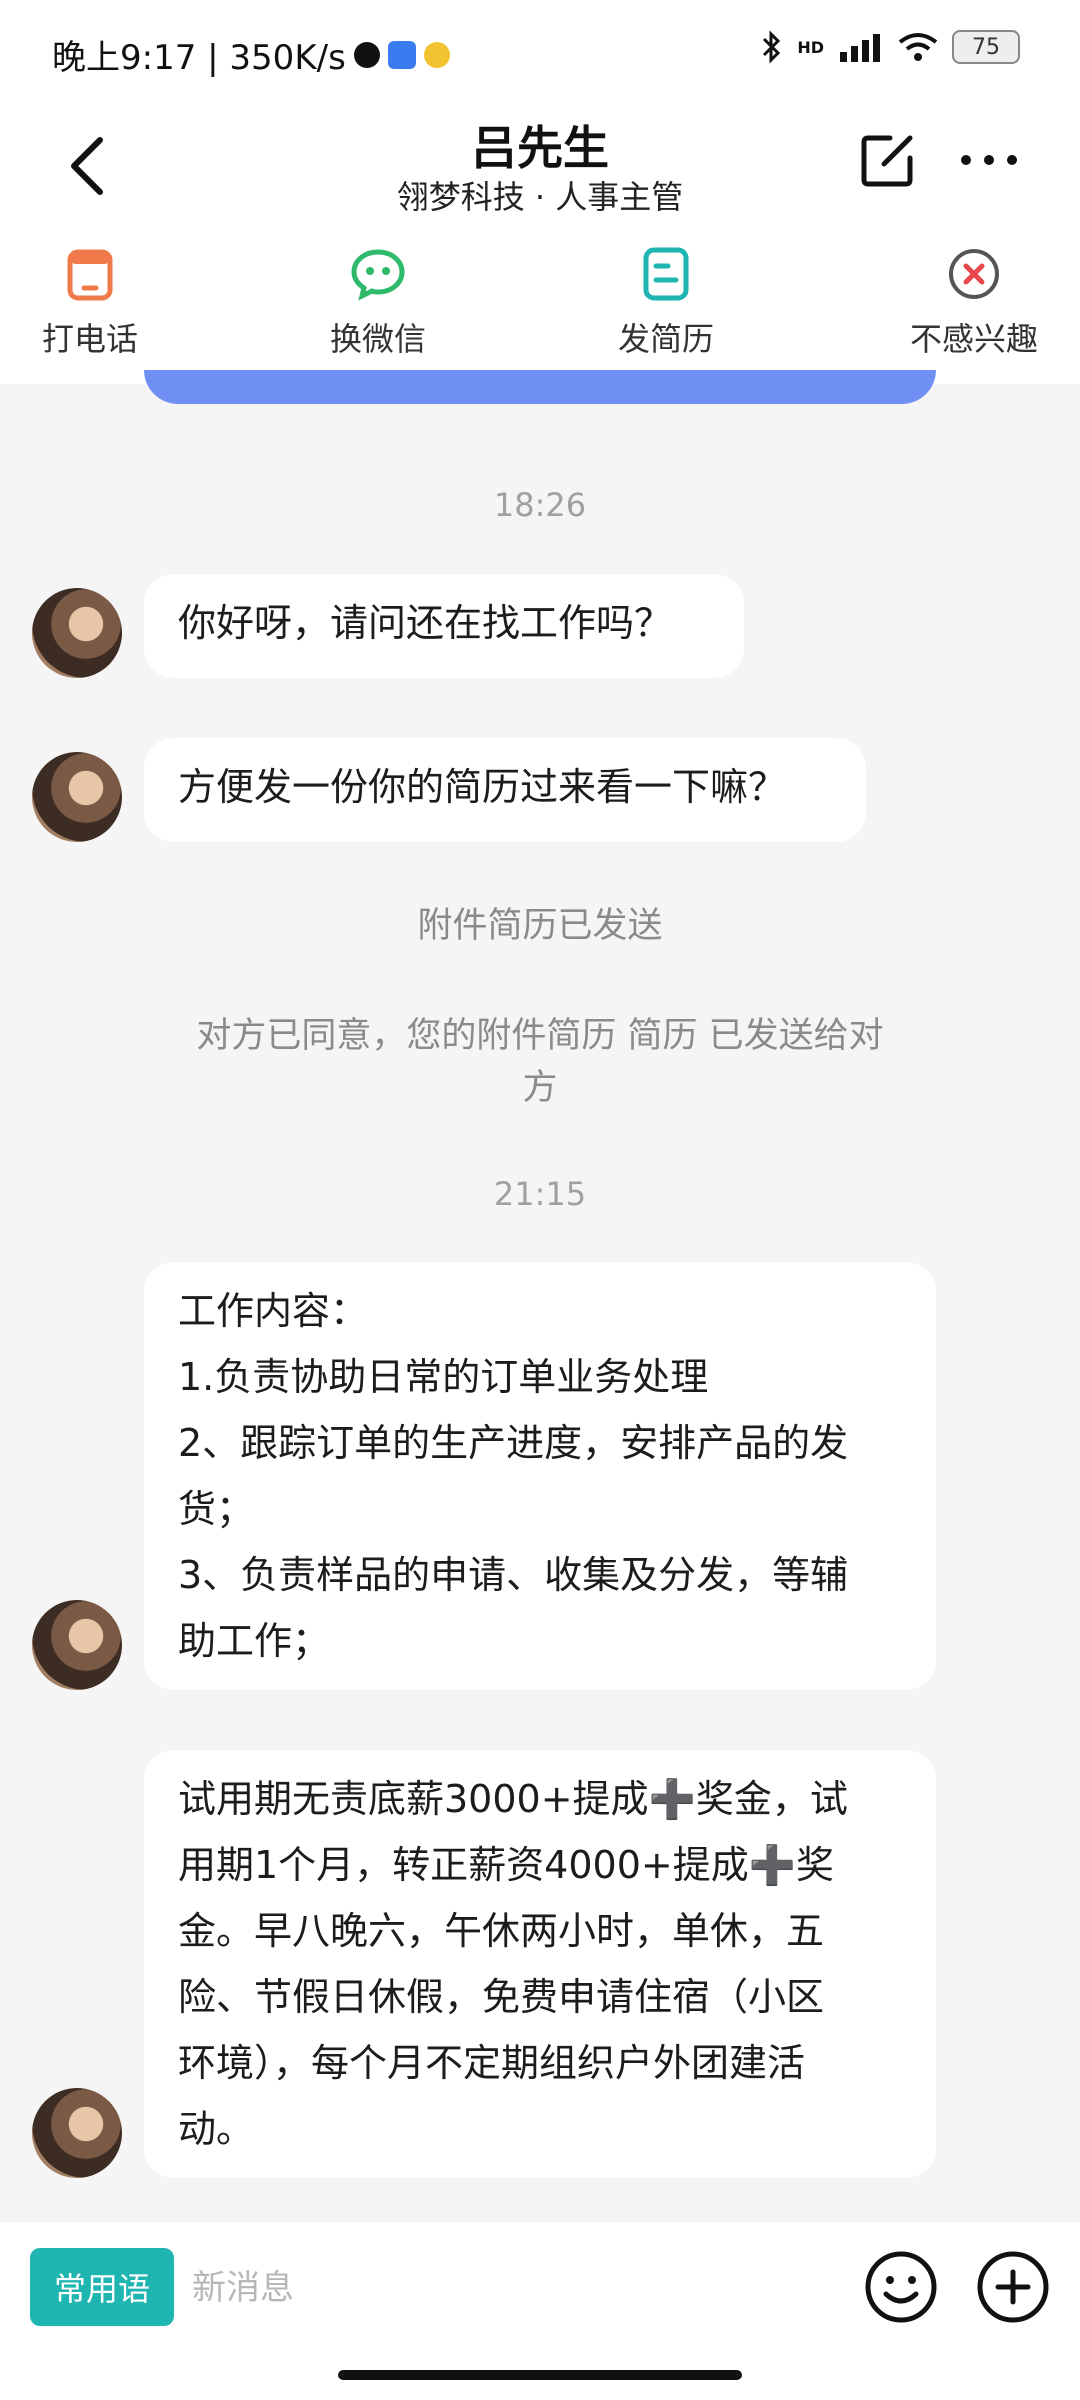  Describe the element at coordinates (974, 274) in the screenshot. I see `close-circle-icon` at that location.